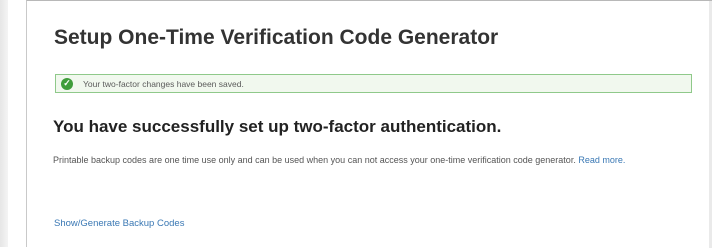 This screenshot has height=248, width=715. I want to click on read-more-link: Read more., so click(601, 160).